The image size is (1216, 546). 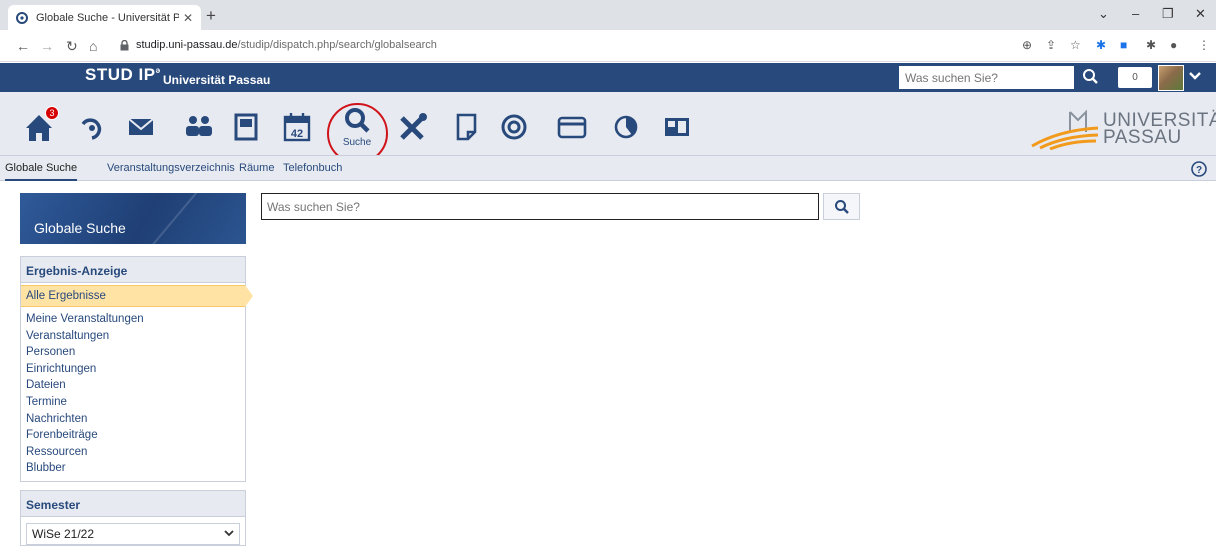 What do you see at coordinates (1065, 129) in the screenshot?
I see `university-logo-icon` at bounding box center [1065, 129].